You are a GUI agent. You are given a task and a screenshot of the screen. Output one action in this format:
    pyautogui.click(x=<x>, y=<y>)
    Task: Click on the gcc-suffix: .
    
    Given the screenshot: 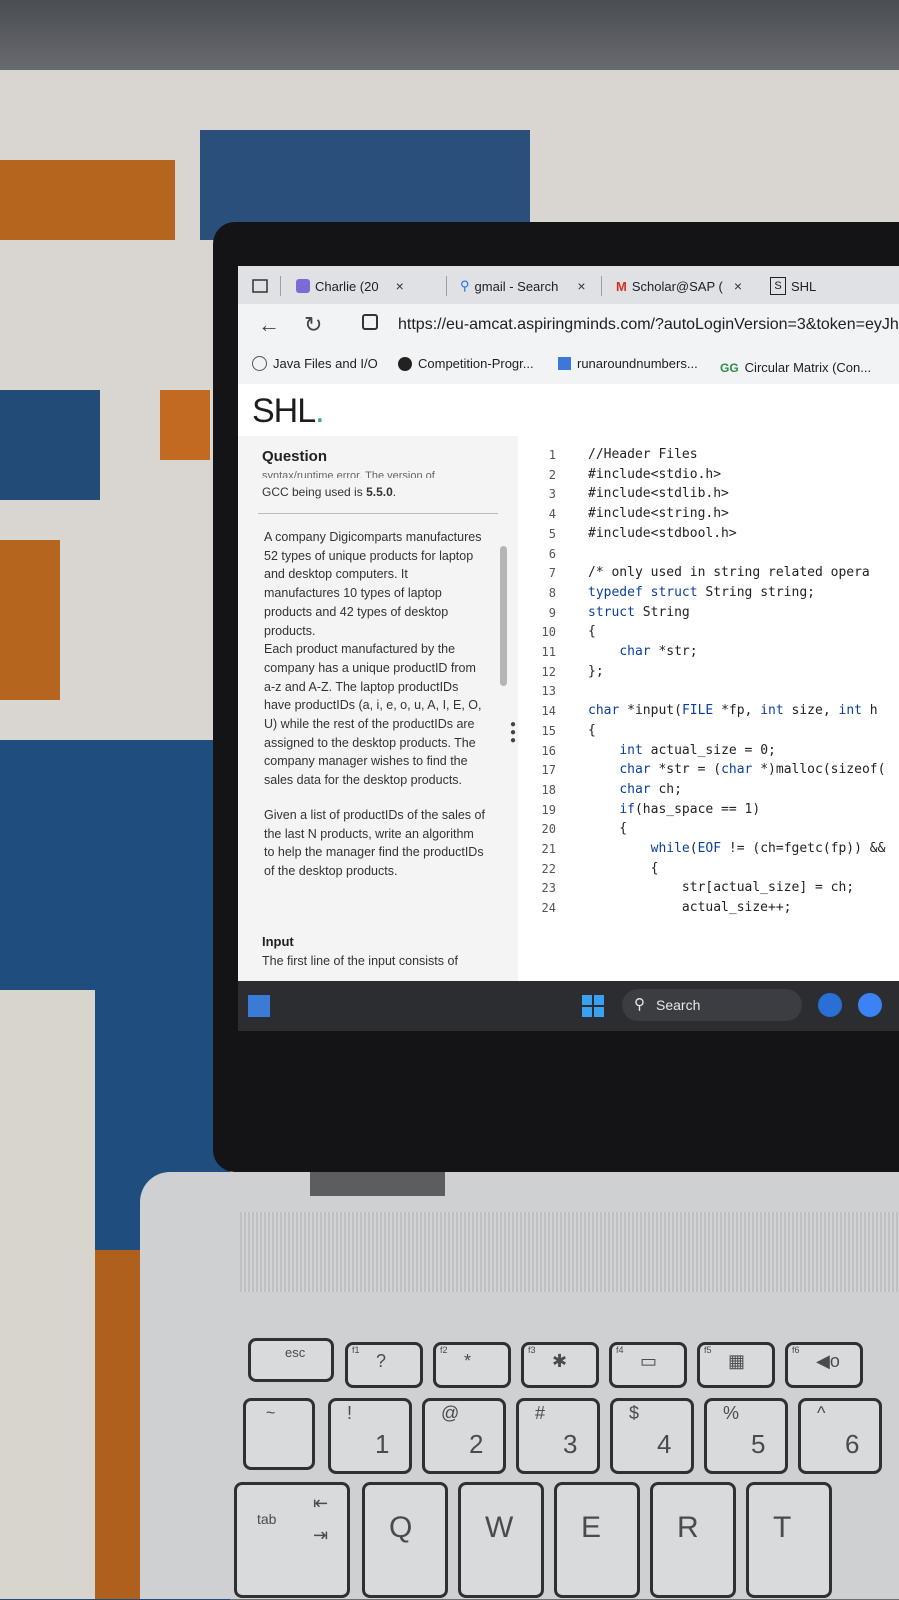 What is the action you would take?
    pyautogui.click(x=394, y=492)
    